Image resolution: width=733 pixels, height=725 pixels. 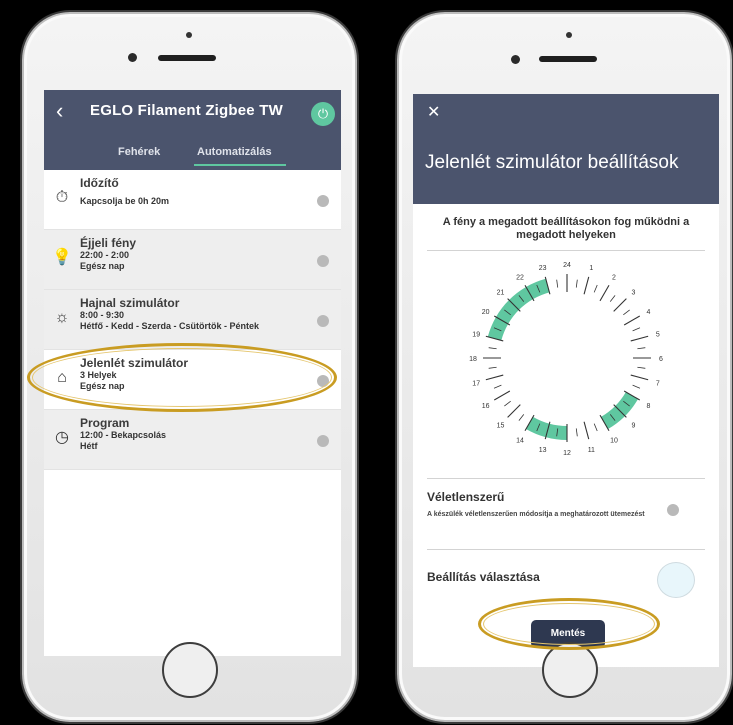 What do you see at coordinates (486, 406) in the screenshot?
I see `hour-label: 16` at bounding box center [486, 406].